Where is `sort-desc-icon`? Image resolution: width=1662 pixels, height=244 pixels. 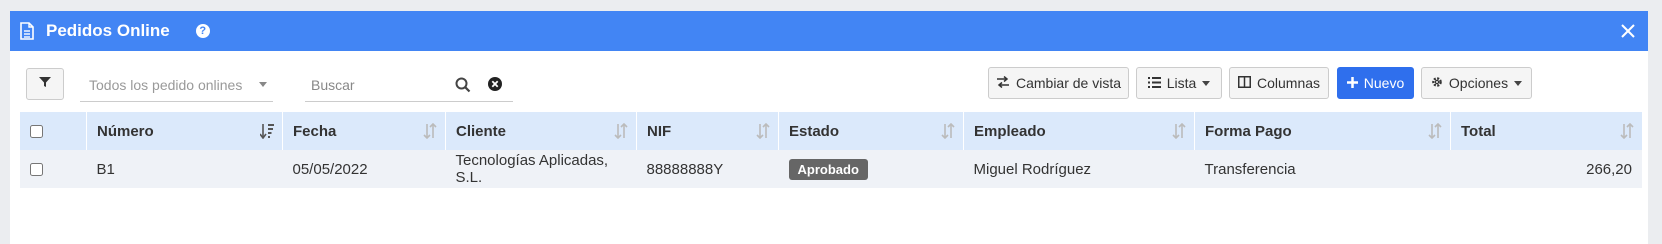 sort-desc-icon is located at coordinates (266, 131).